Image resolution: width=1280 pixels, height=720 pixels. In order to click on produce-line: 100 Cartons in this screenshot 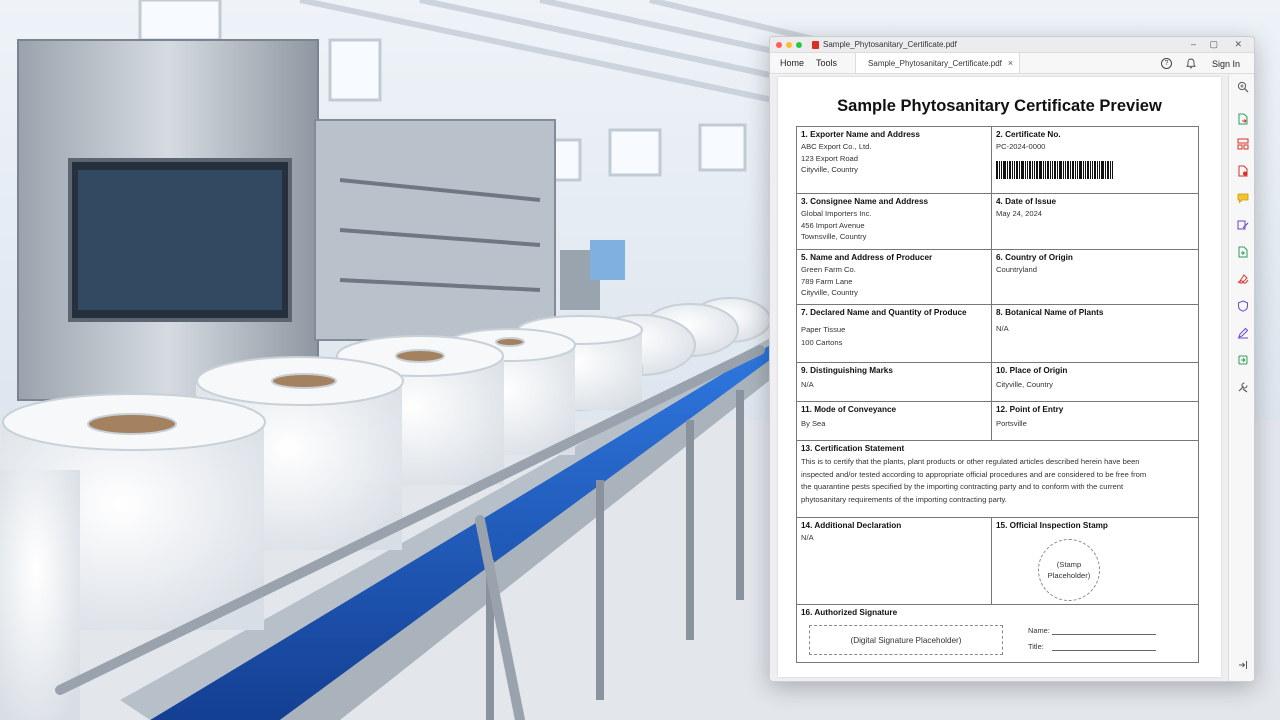, I will do `click(822, 342)`.